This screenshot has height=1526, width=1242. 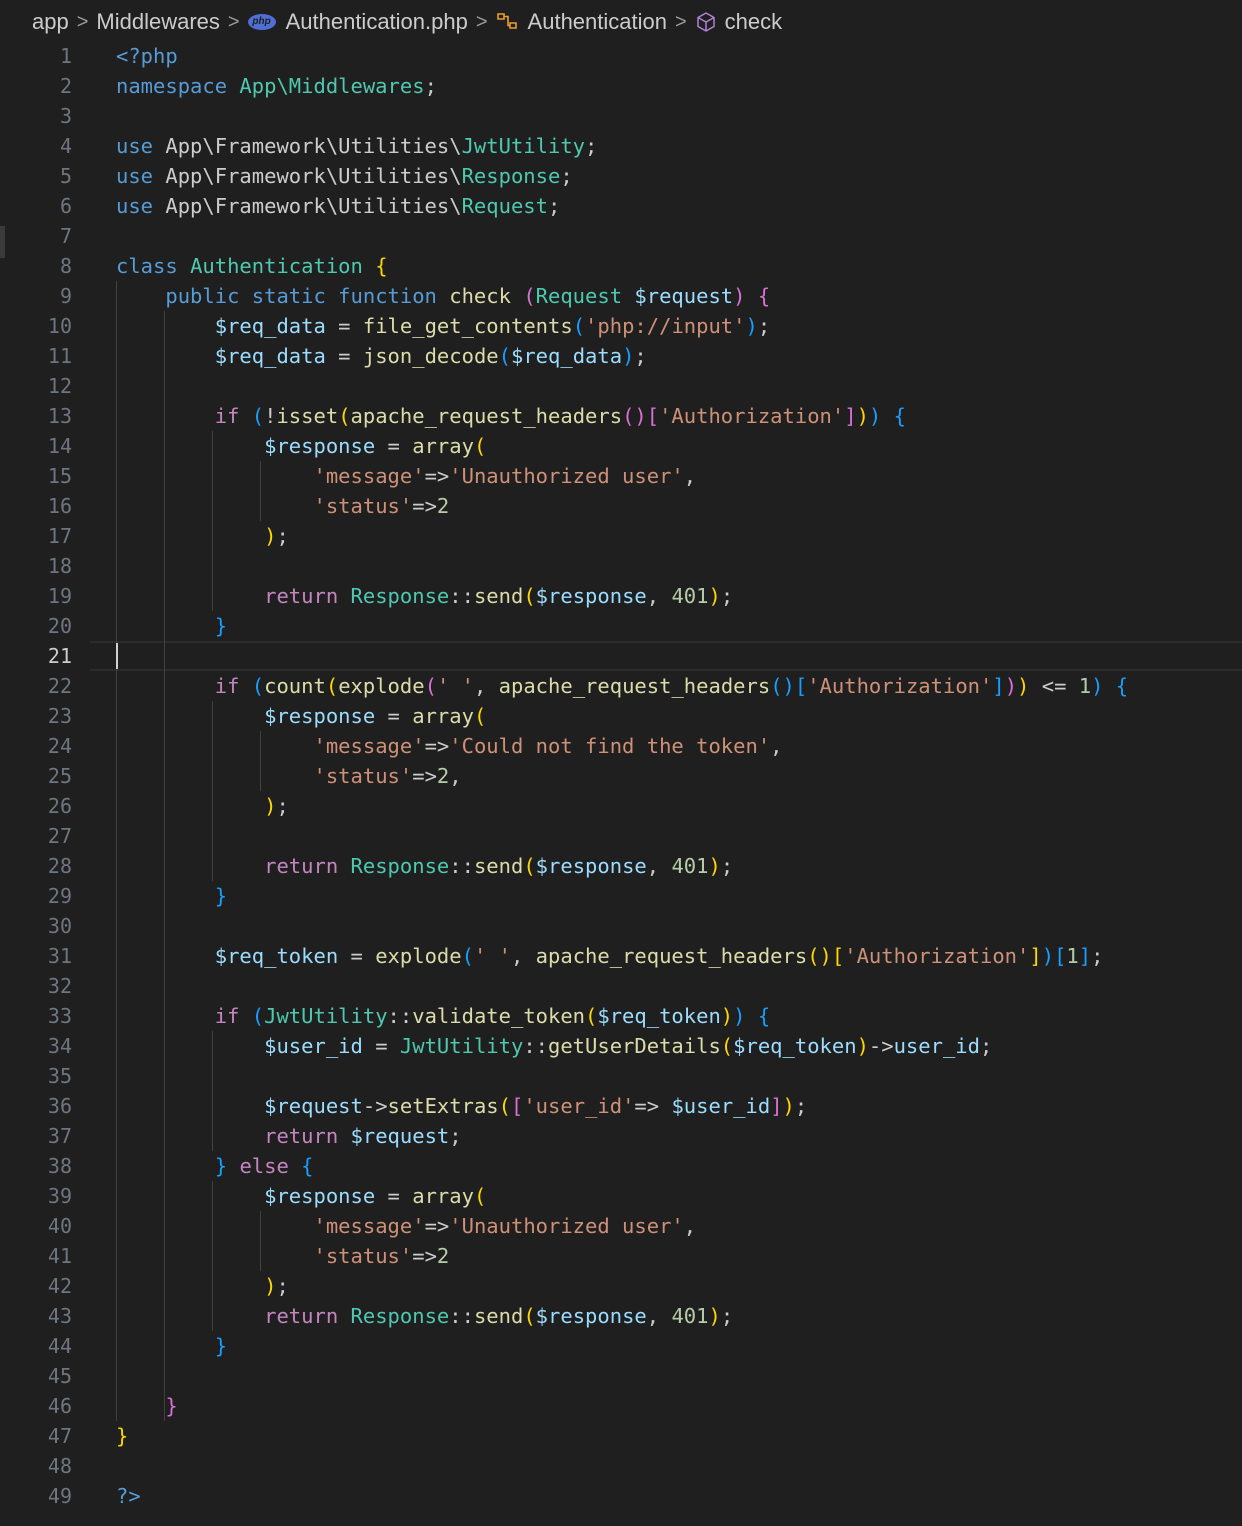 What do you see at coordinates (508, 22) in the screenshot?
I see `class-symbol-icon` at bounding box center [508, 22].